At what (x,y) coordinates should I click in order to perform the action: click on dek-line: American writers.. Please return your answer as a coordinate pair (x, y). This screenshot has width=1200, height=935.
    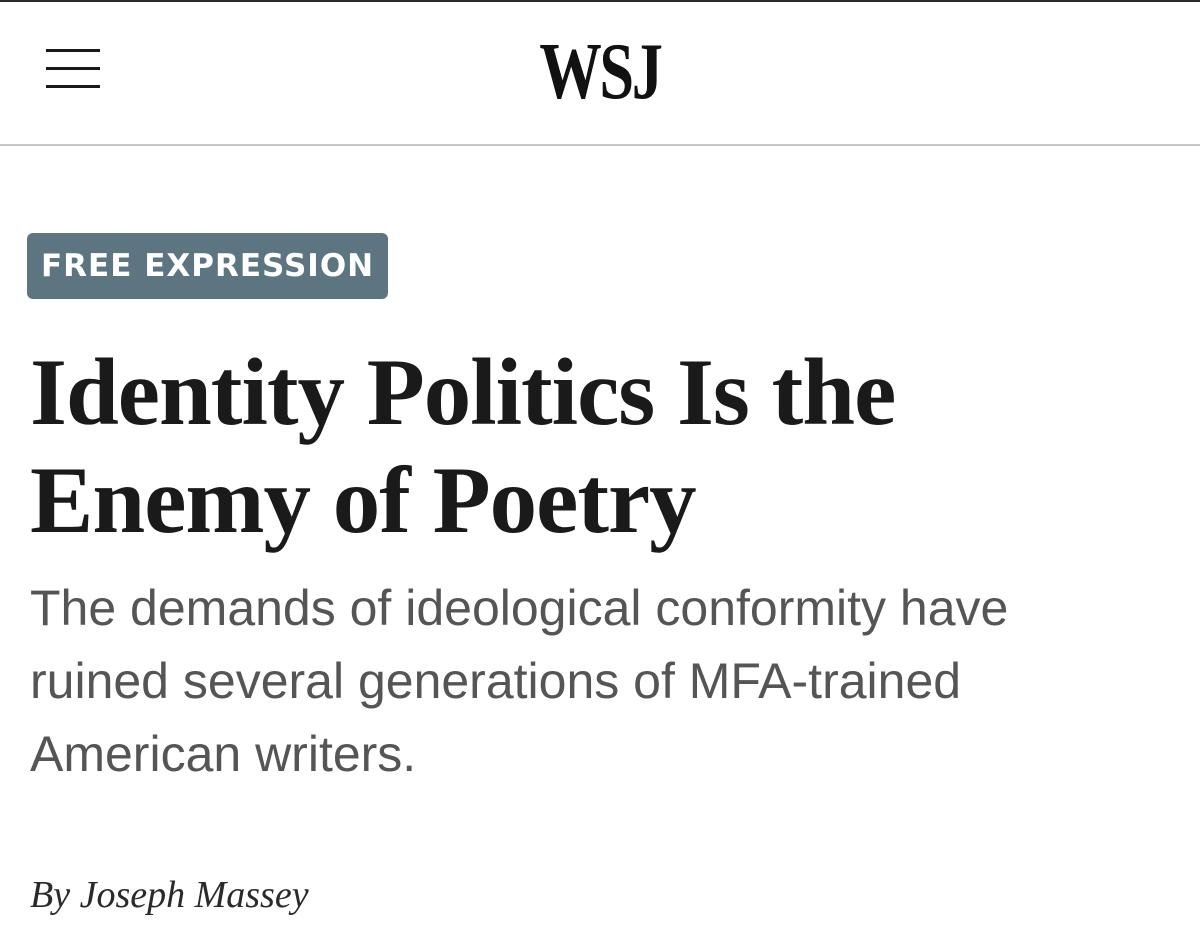
    Looking at the image, I should click on (223, 754).